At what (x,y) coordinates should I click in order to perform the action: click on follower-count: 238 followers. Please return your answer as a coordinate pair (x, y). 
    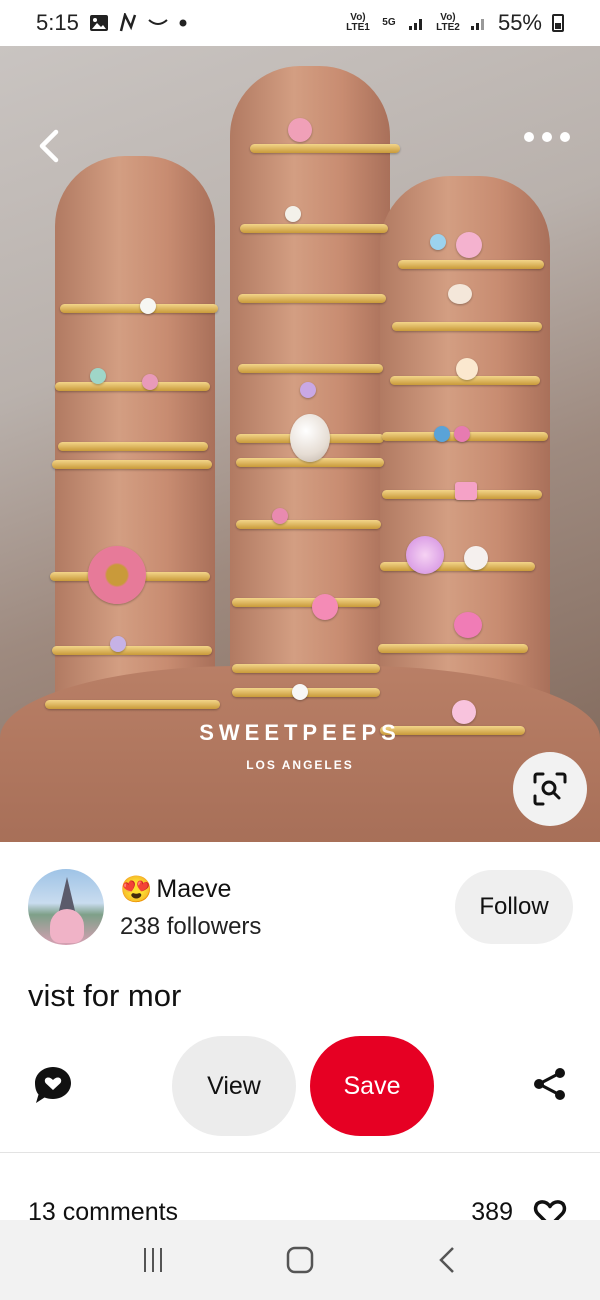
    Looking at the image, I should click on (191, 926).